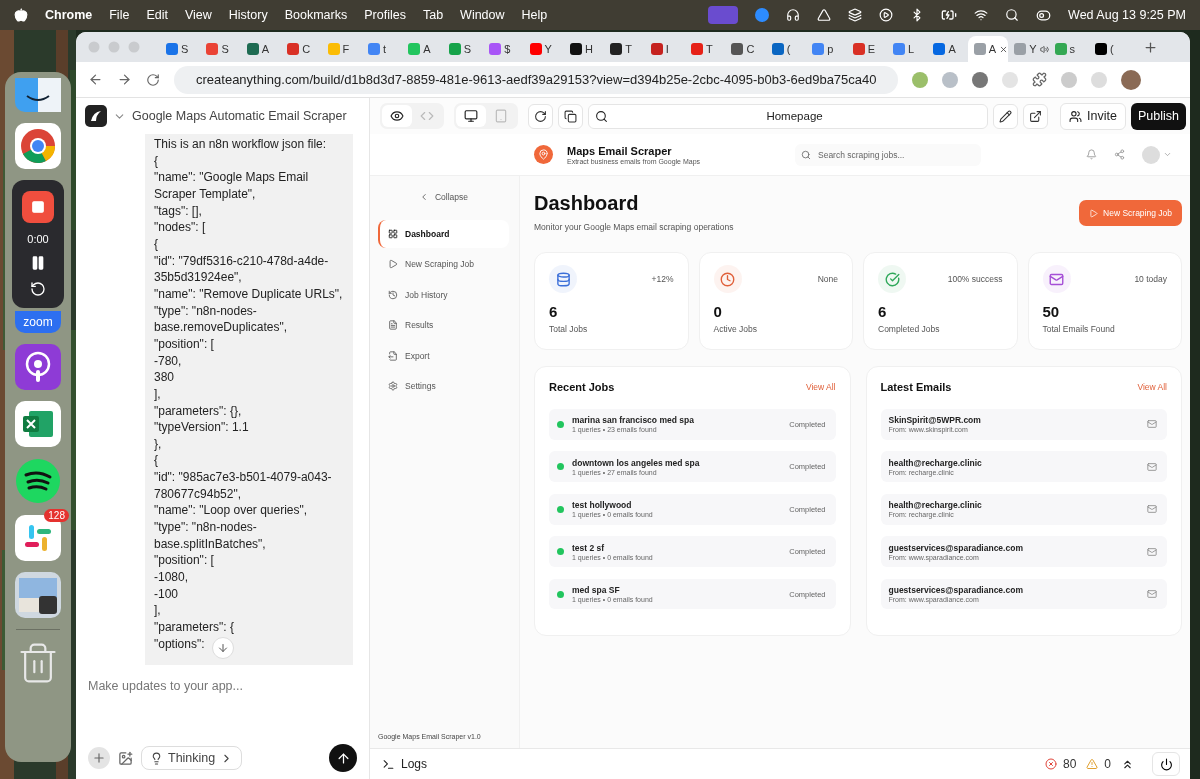  I want to click on meeting-icon, so click(762, 15).